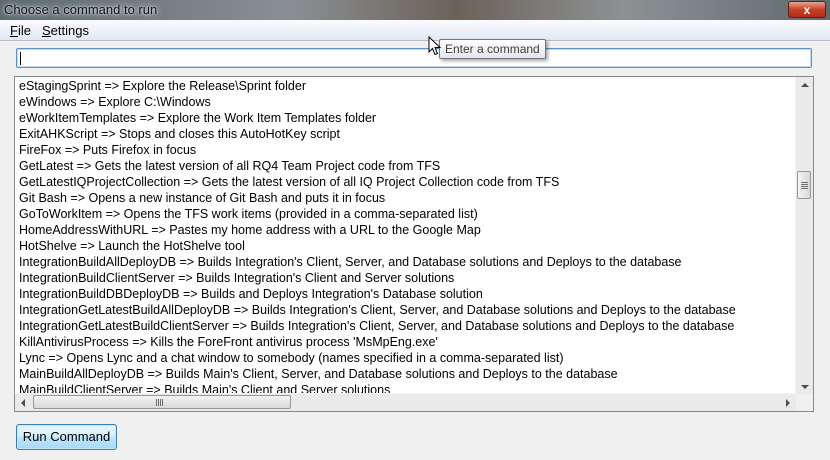 This screenshot has width=830, height=460. What do you see at coordinates (66, 437) in the screenshot?
I see `run-command-button: Run Command` at bounding box center [66, 437].